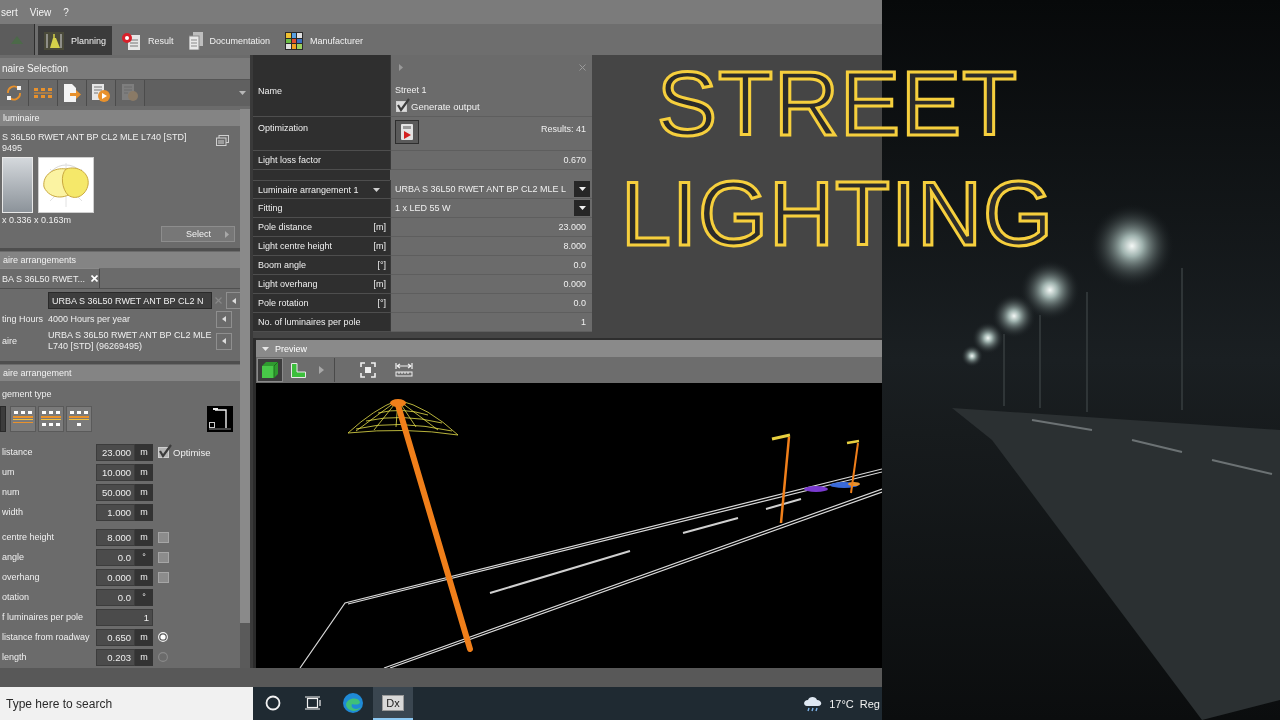  I want to click on number-field: 0.000, so click(115, 577).